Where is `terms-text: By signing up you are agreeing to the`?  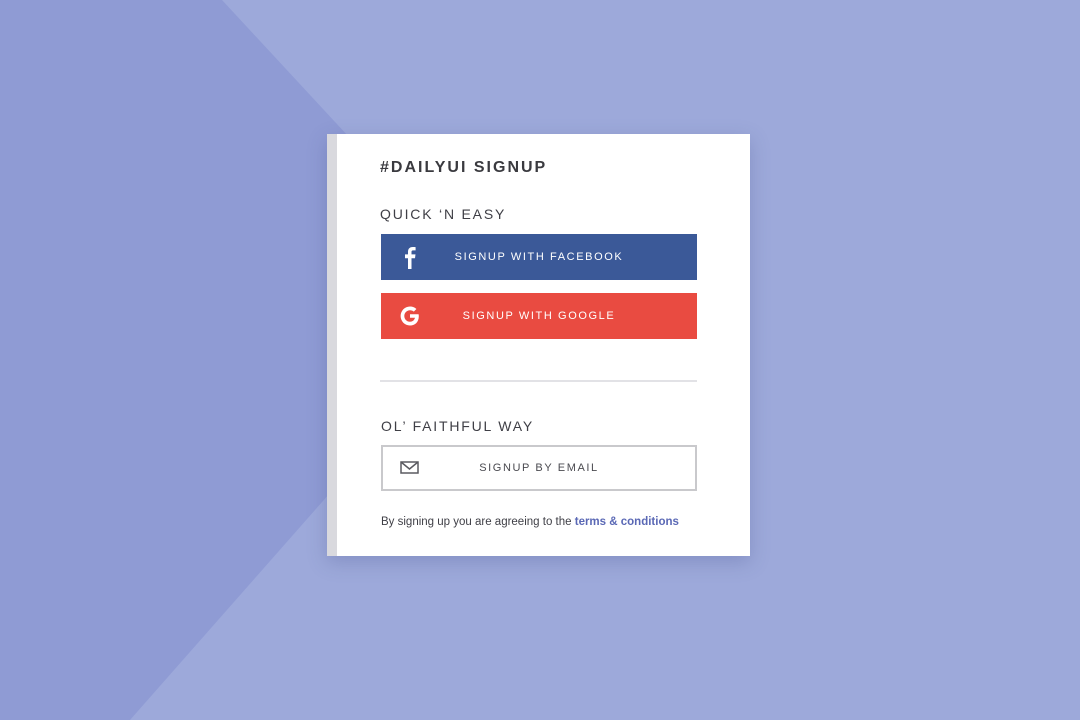
terms-text: By signing up you are agreeing to the is located at coordinates (476, 522).